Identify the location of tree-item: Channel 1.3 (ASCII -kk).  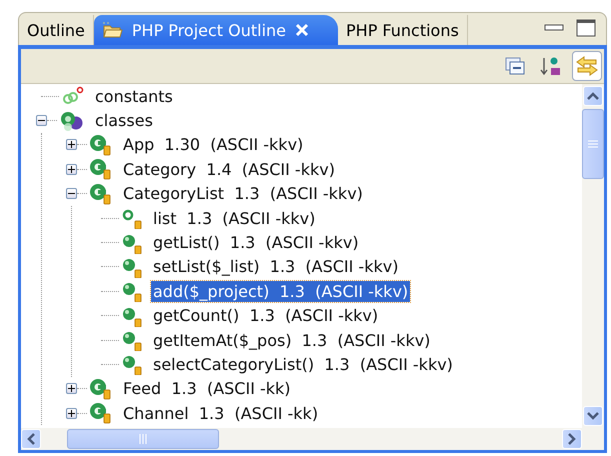
(220, 413).